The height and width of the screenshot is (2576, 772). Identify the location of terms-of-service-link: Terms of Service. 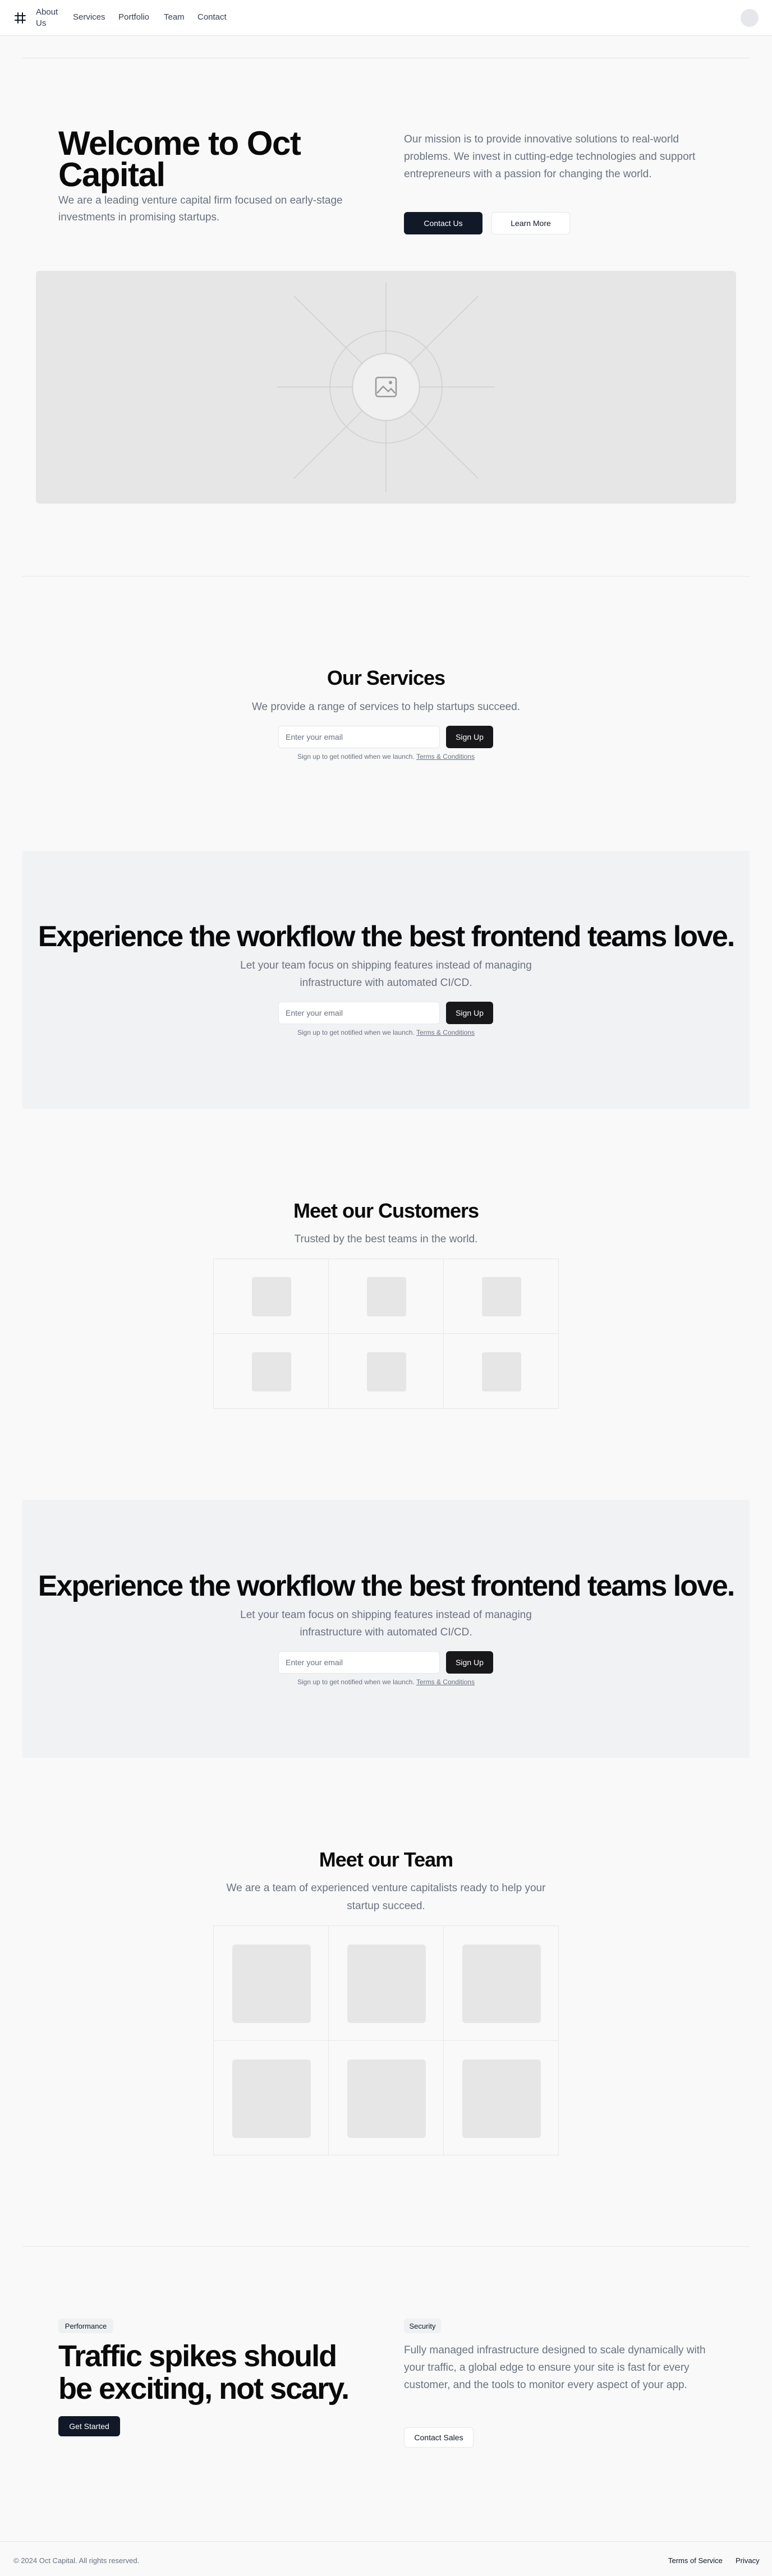
(695, 2560).